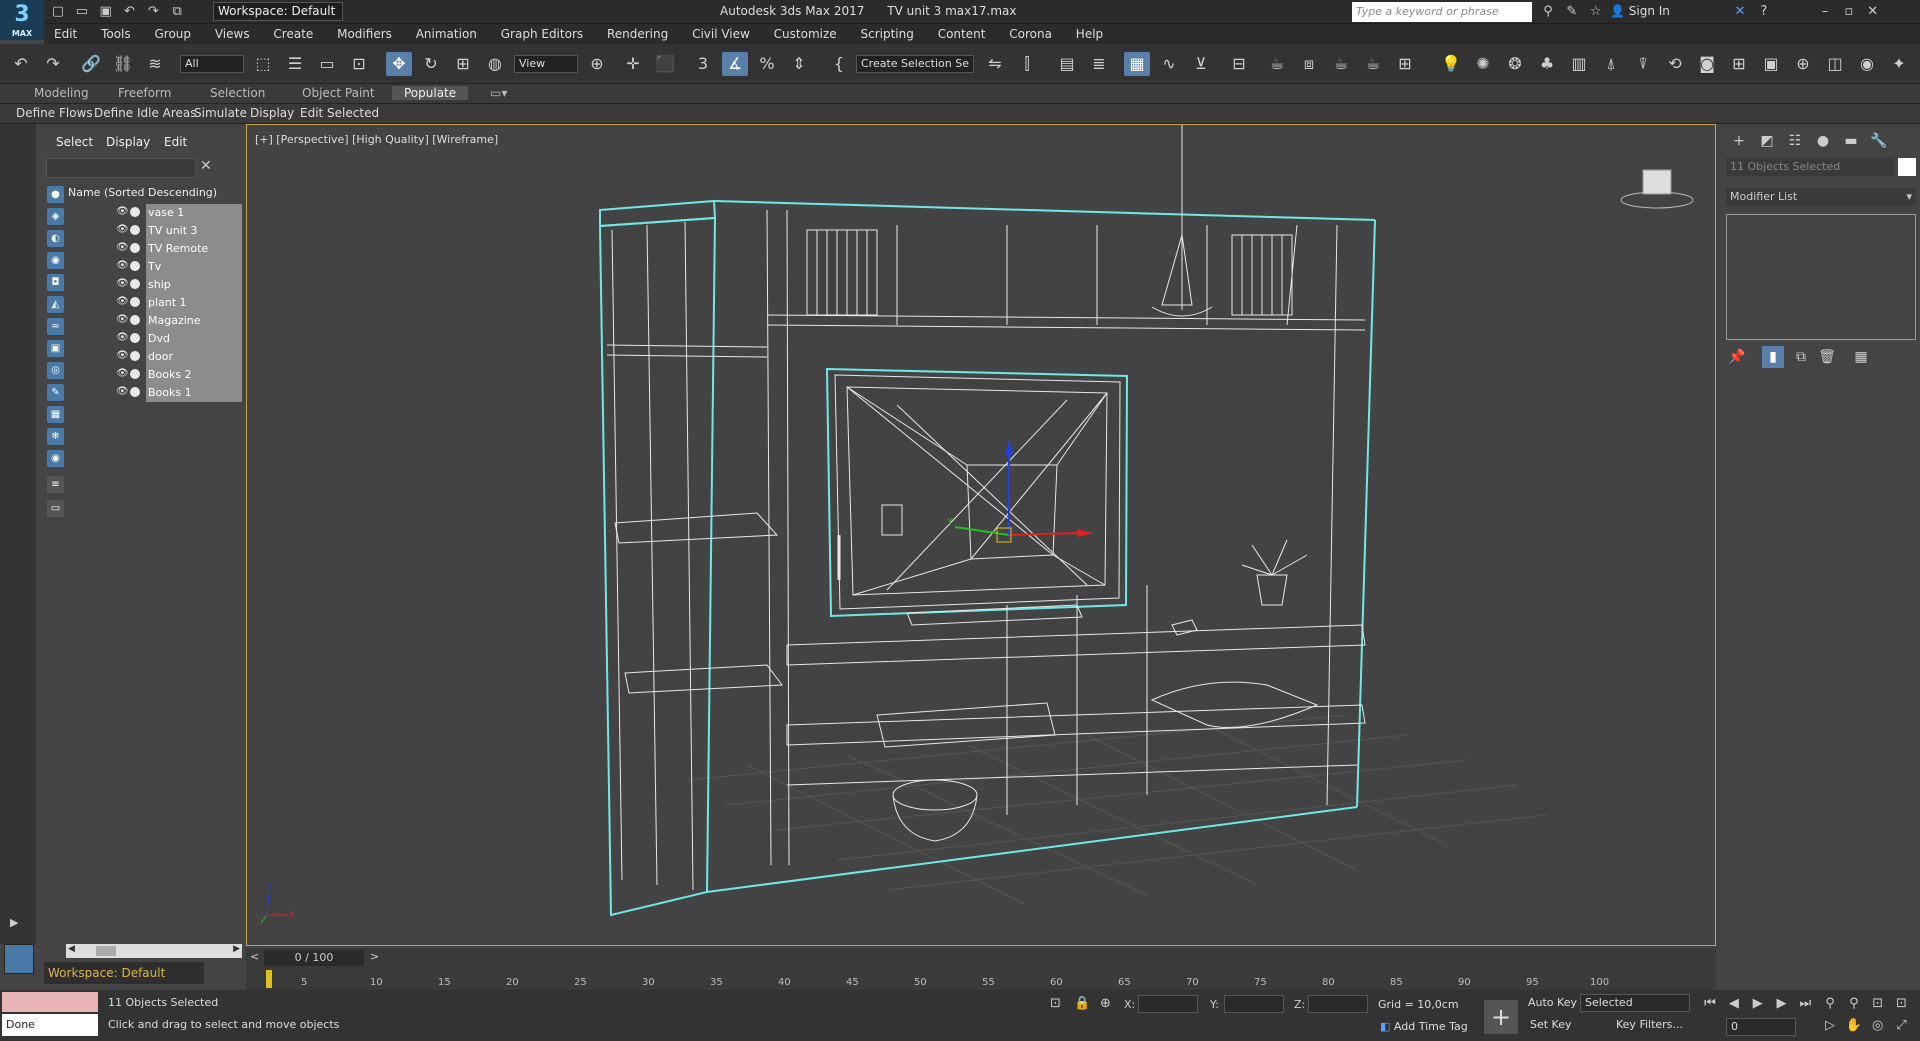 This screenshot has width=1920, height=1041. What do you see at coordinates (1338, 1004) in the screenshot?
I see `z-coordinate-field` at bounding box center [1338, 1004].